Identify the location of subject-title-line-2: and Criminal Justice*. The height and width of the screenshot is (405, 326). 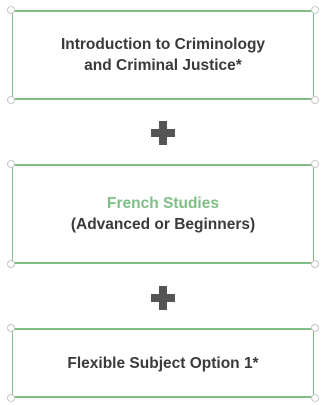
(163, 65).